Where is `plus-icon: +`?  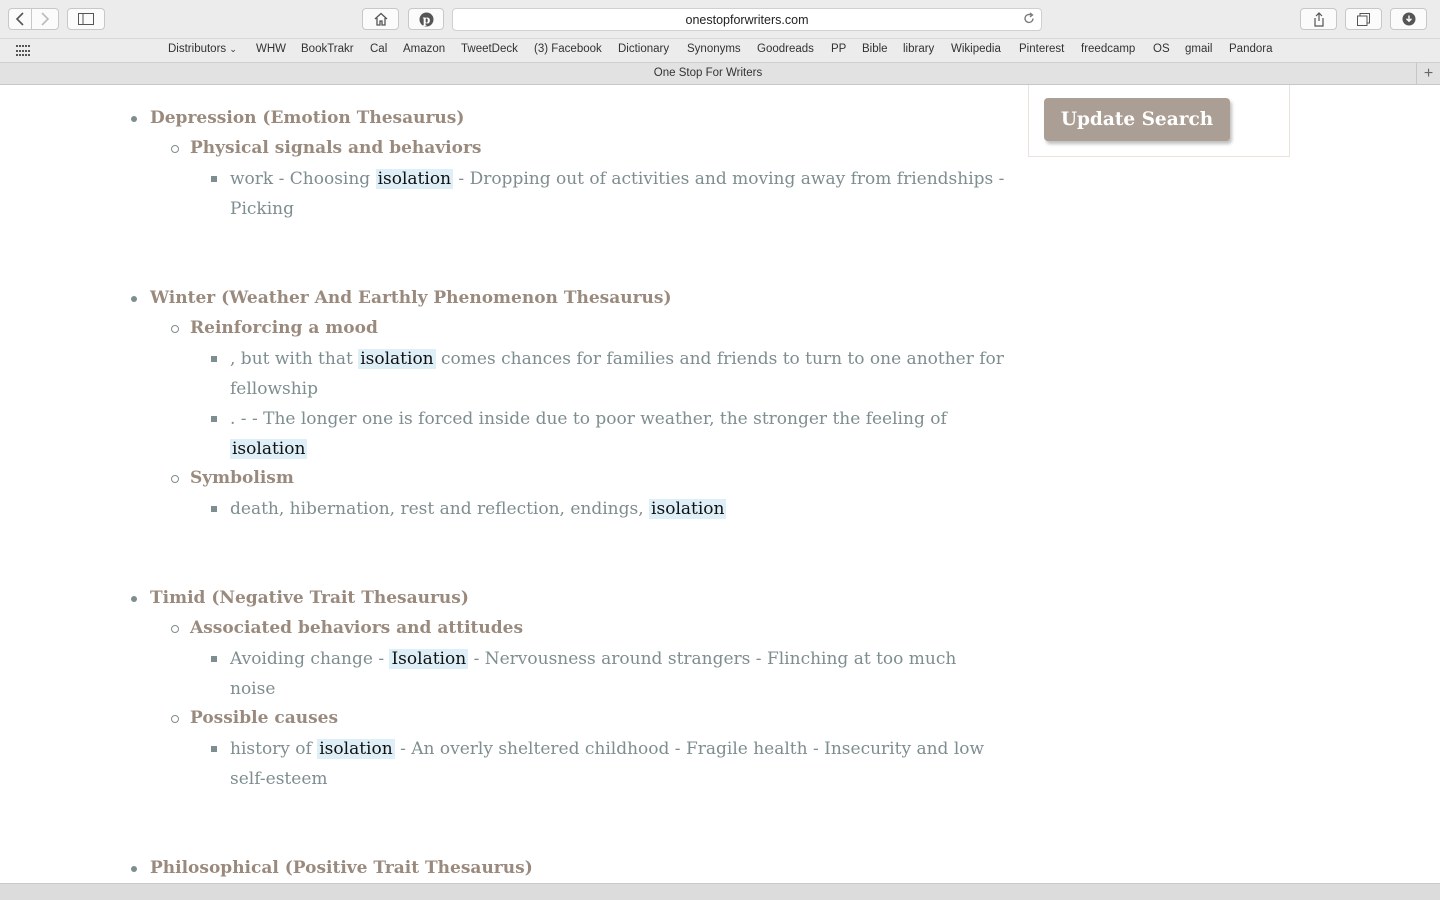
plus-icon: + is located at coordinates (1428, 73).